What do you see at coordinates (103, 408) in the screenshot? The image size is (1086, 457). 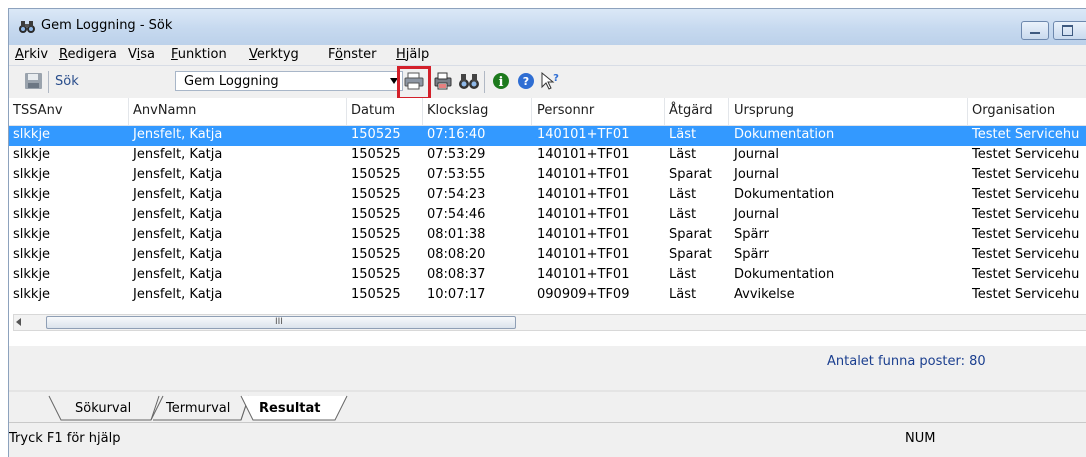 I see `tab-sokurval: Sökurval` at bounding box center [103, 408].